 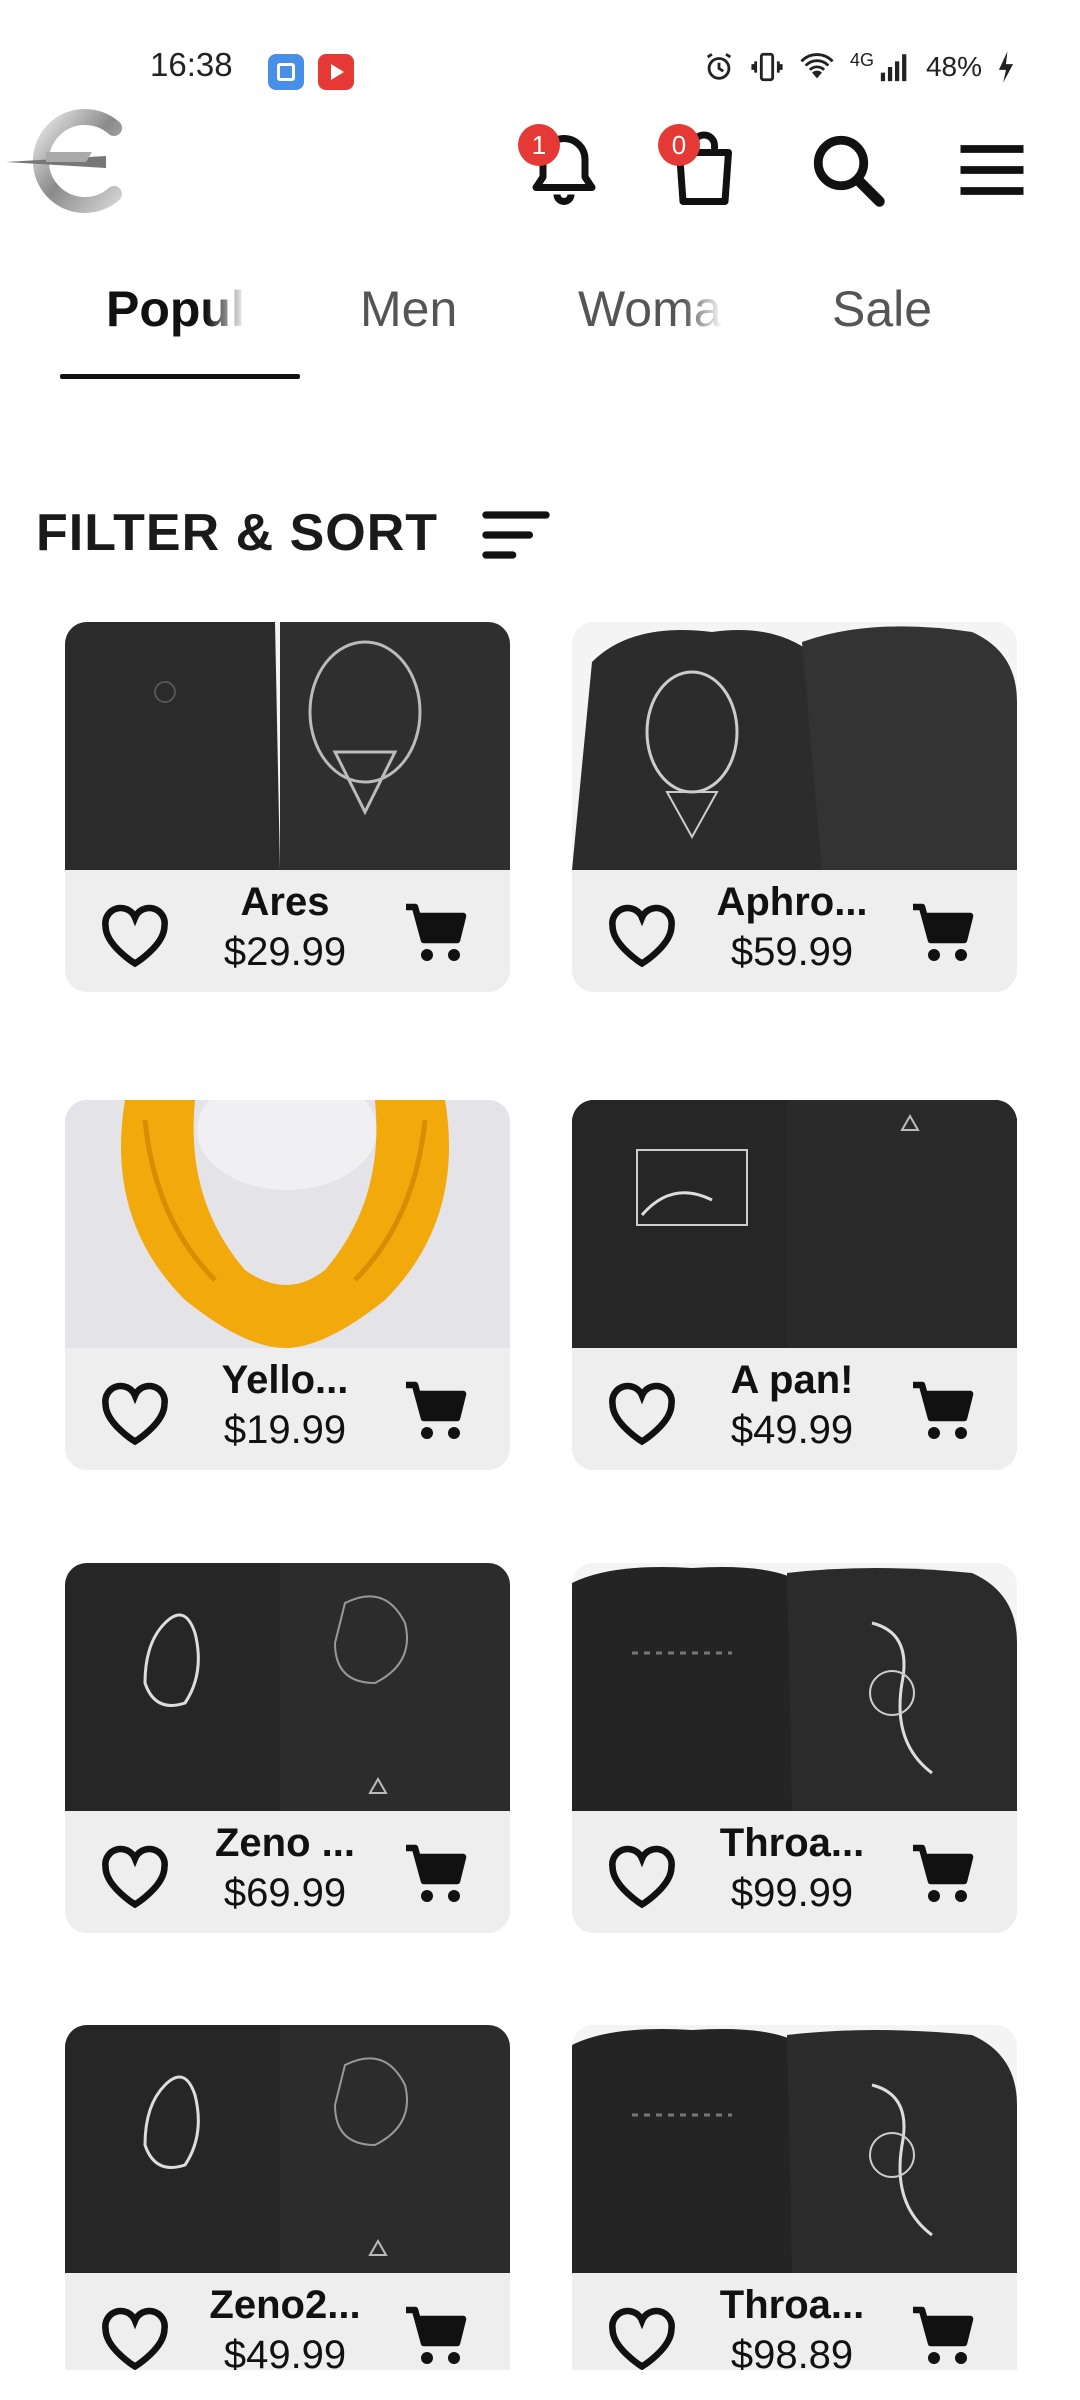 I want to click on product-price: $29.99, so click(x=285, y=952).